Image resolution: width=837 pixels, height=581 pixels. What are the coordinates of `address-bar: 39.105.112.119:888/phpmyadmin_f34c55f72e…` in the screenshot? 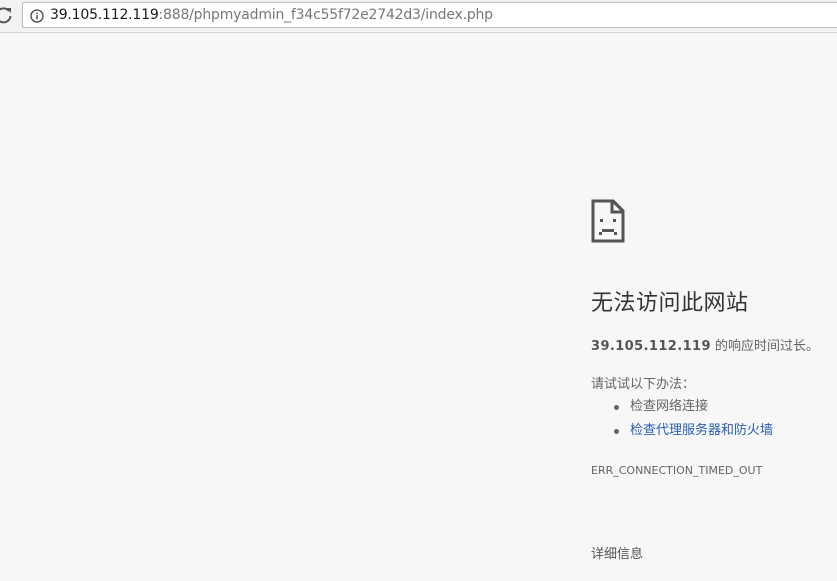 It's located at (429, 15).